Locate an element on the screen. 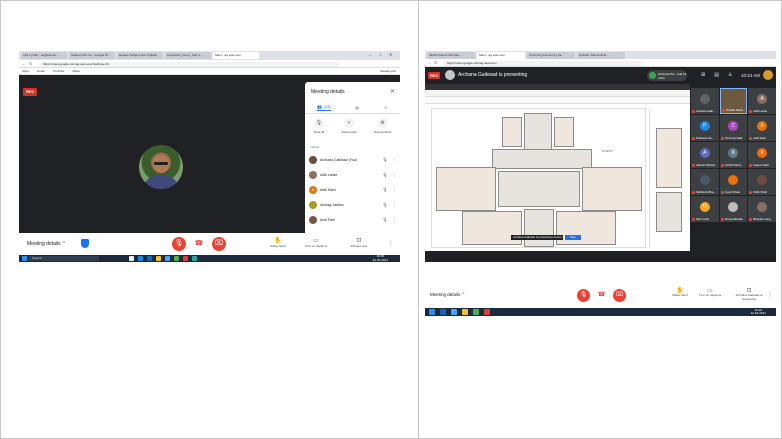 The height and width of the screenshot is (439, 782). bookmark-item: Gmail is located at coordinates (41, 71).